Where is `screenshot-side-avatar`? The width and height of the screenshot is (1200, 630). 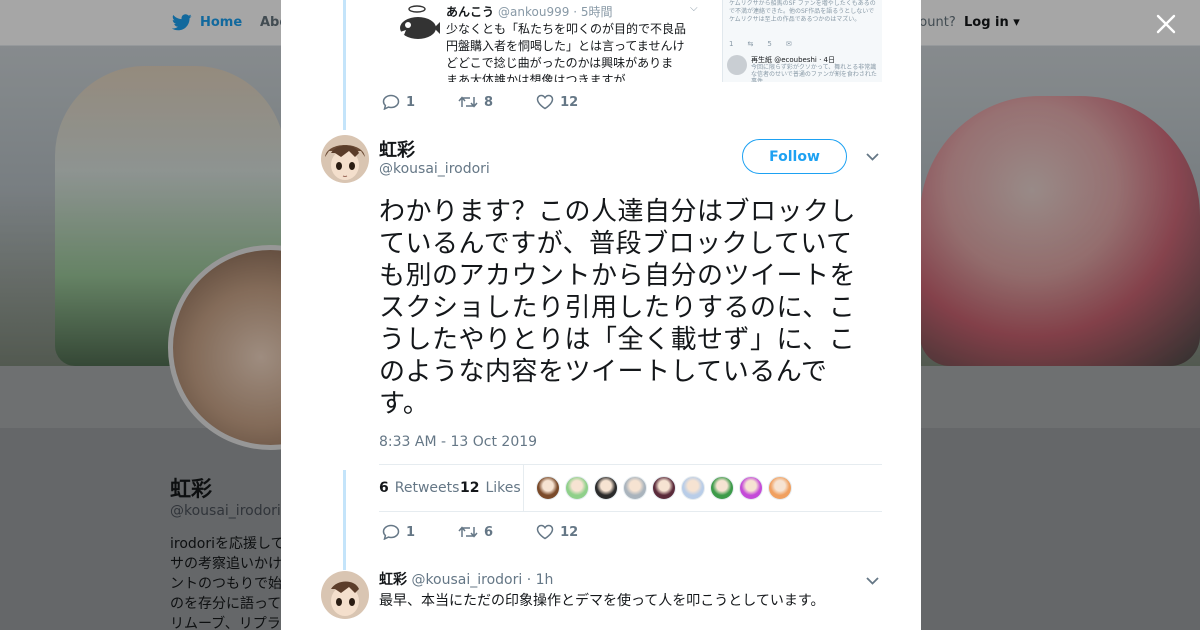 screenshot-side-avatar is located at coordinates (737, 65).